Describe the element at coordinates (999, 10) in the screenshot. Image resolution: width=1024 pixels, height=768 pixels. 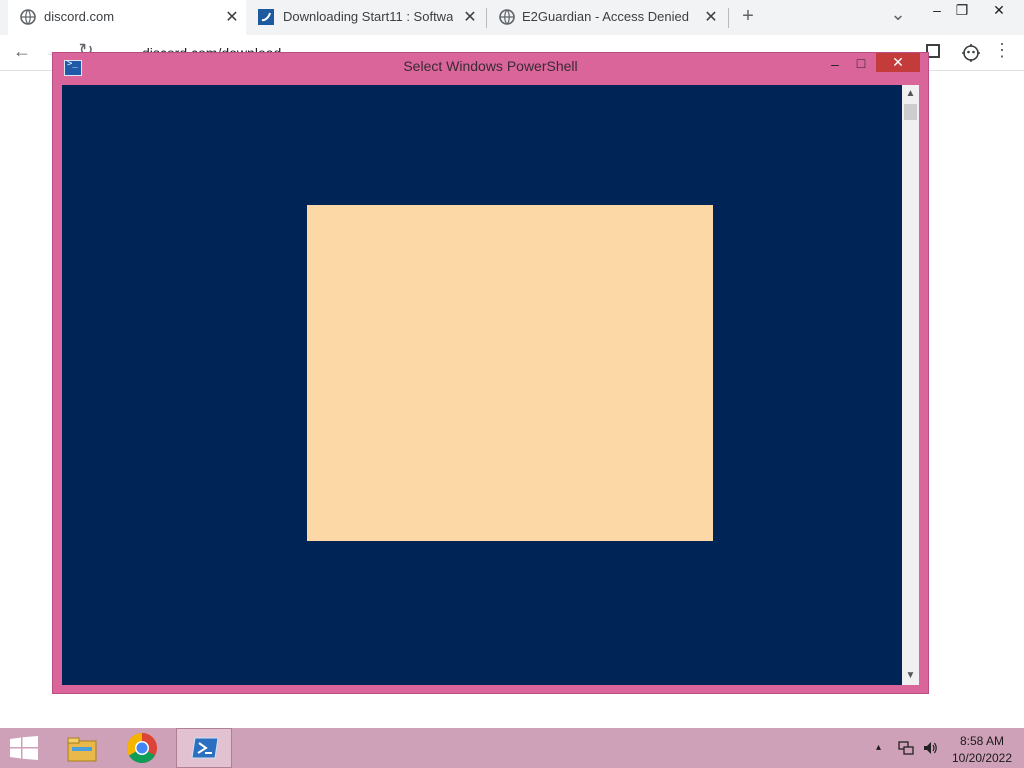
I see `browser-close-button: ✕` at that location.